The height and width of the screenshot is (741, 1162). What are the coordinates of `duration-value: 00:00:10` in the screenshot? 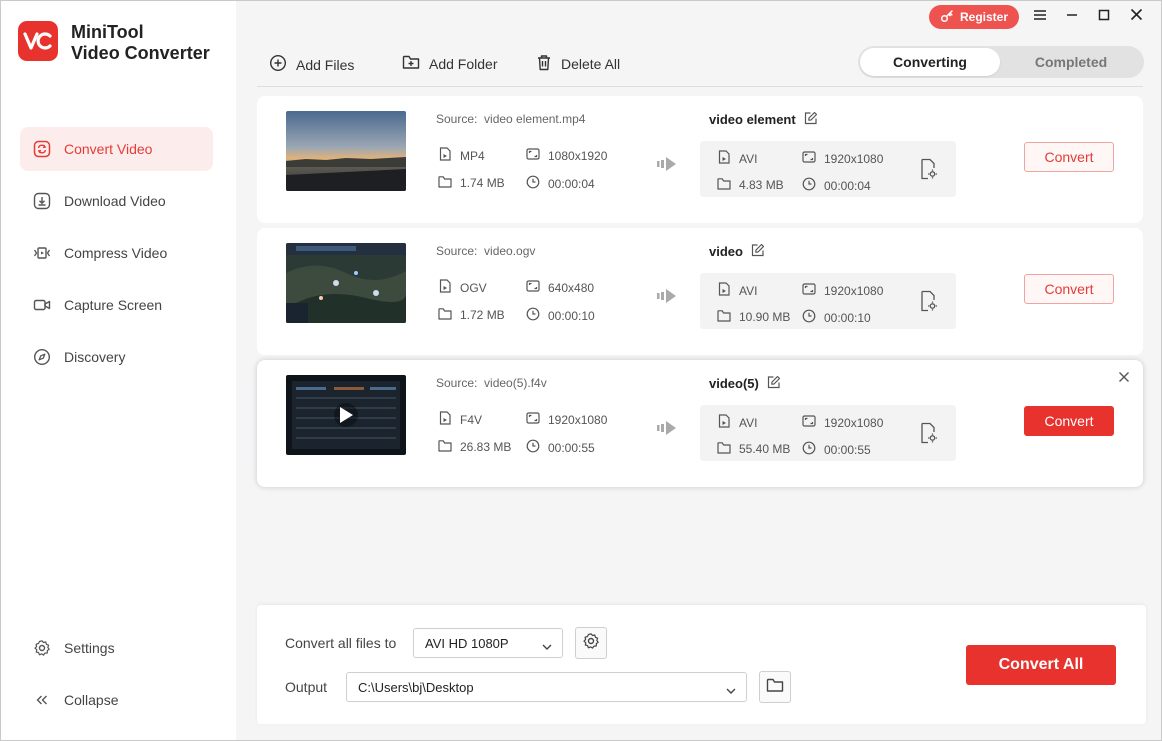 It's located at (847, 317).